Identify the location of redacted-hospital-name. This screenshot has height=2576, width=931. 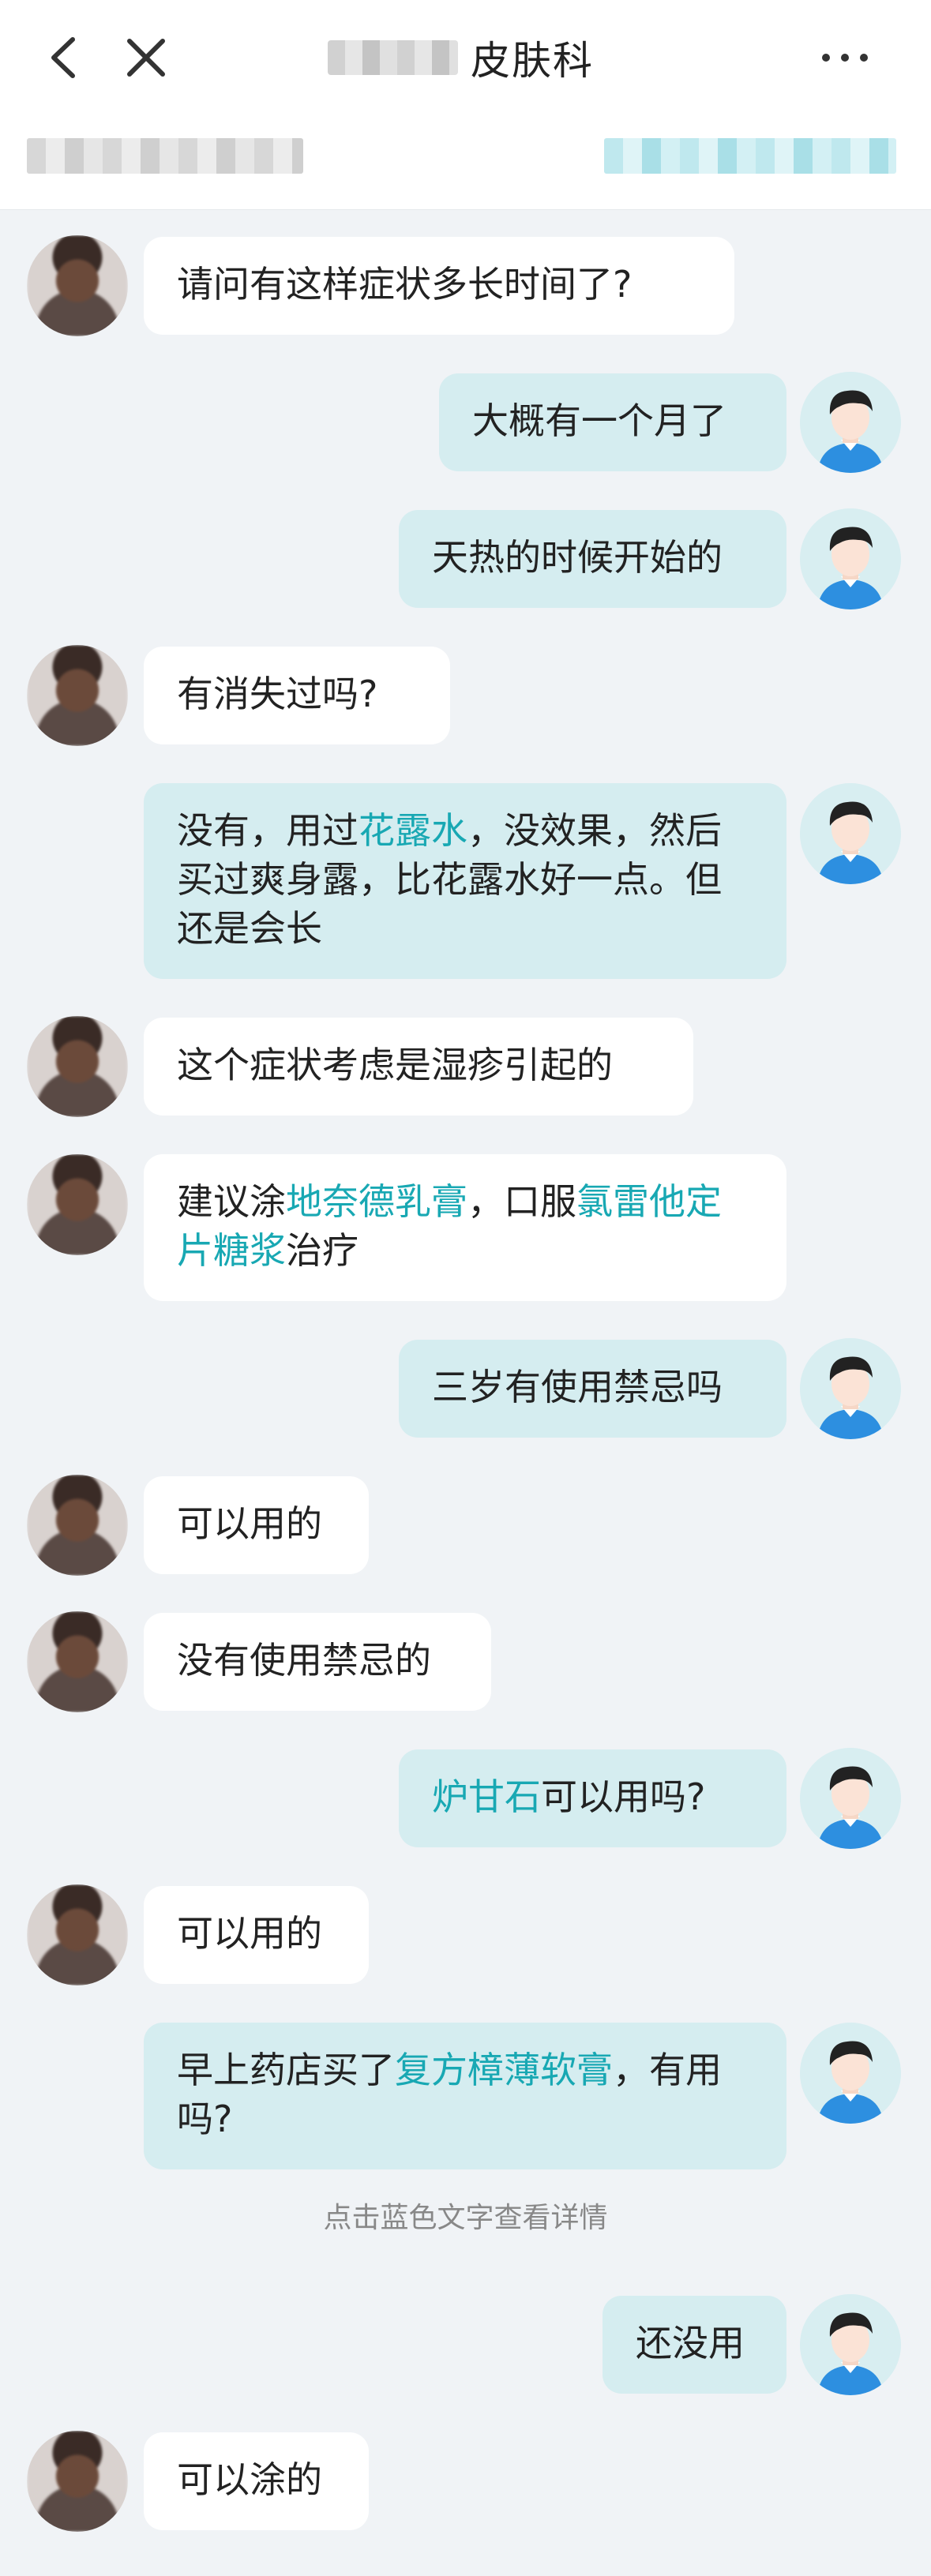
(393, 57).